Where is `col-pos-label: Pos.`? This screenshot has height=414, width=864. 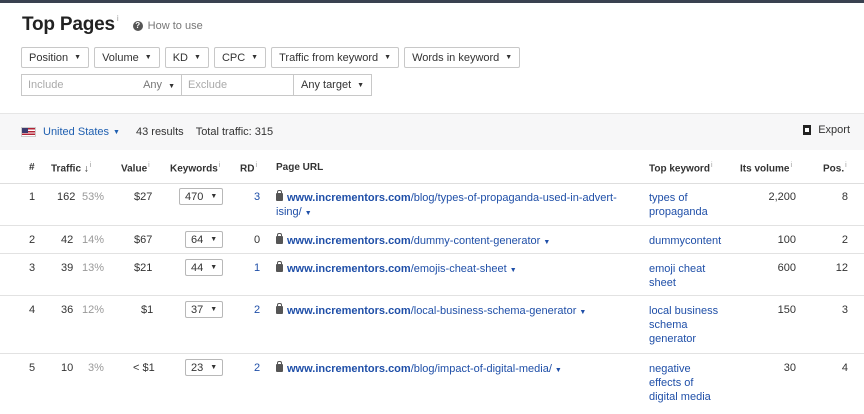
col-pos-label: Pos. is located at coordinates (834, 169).